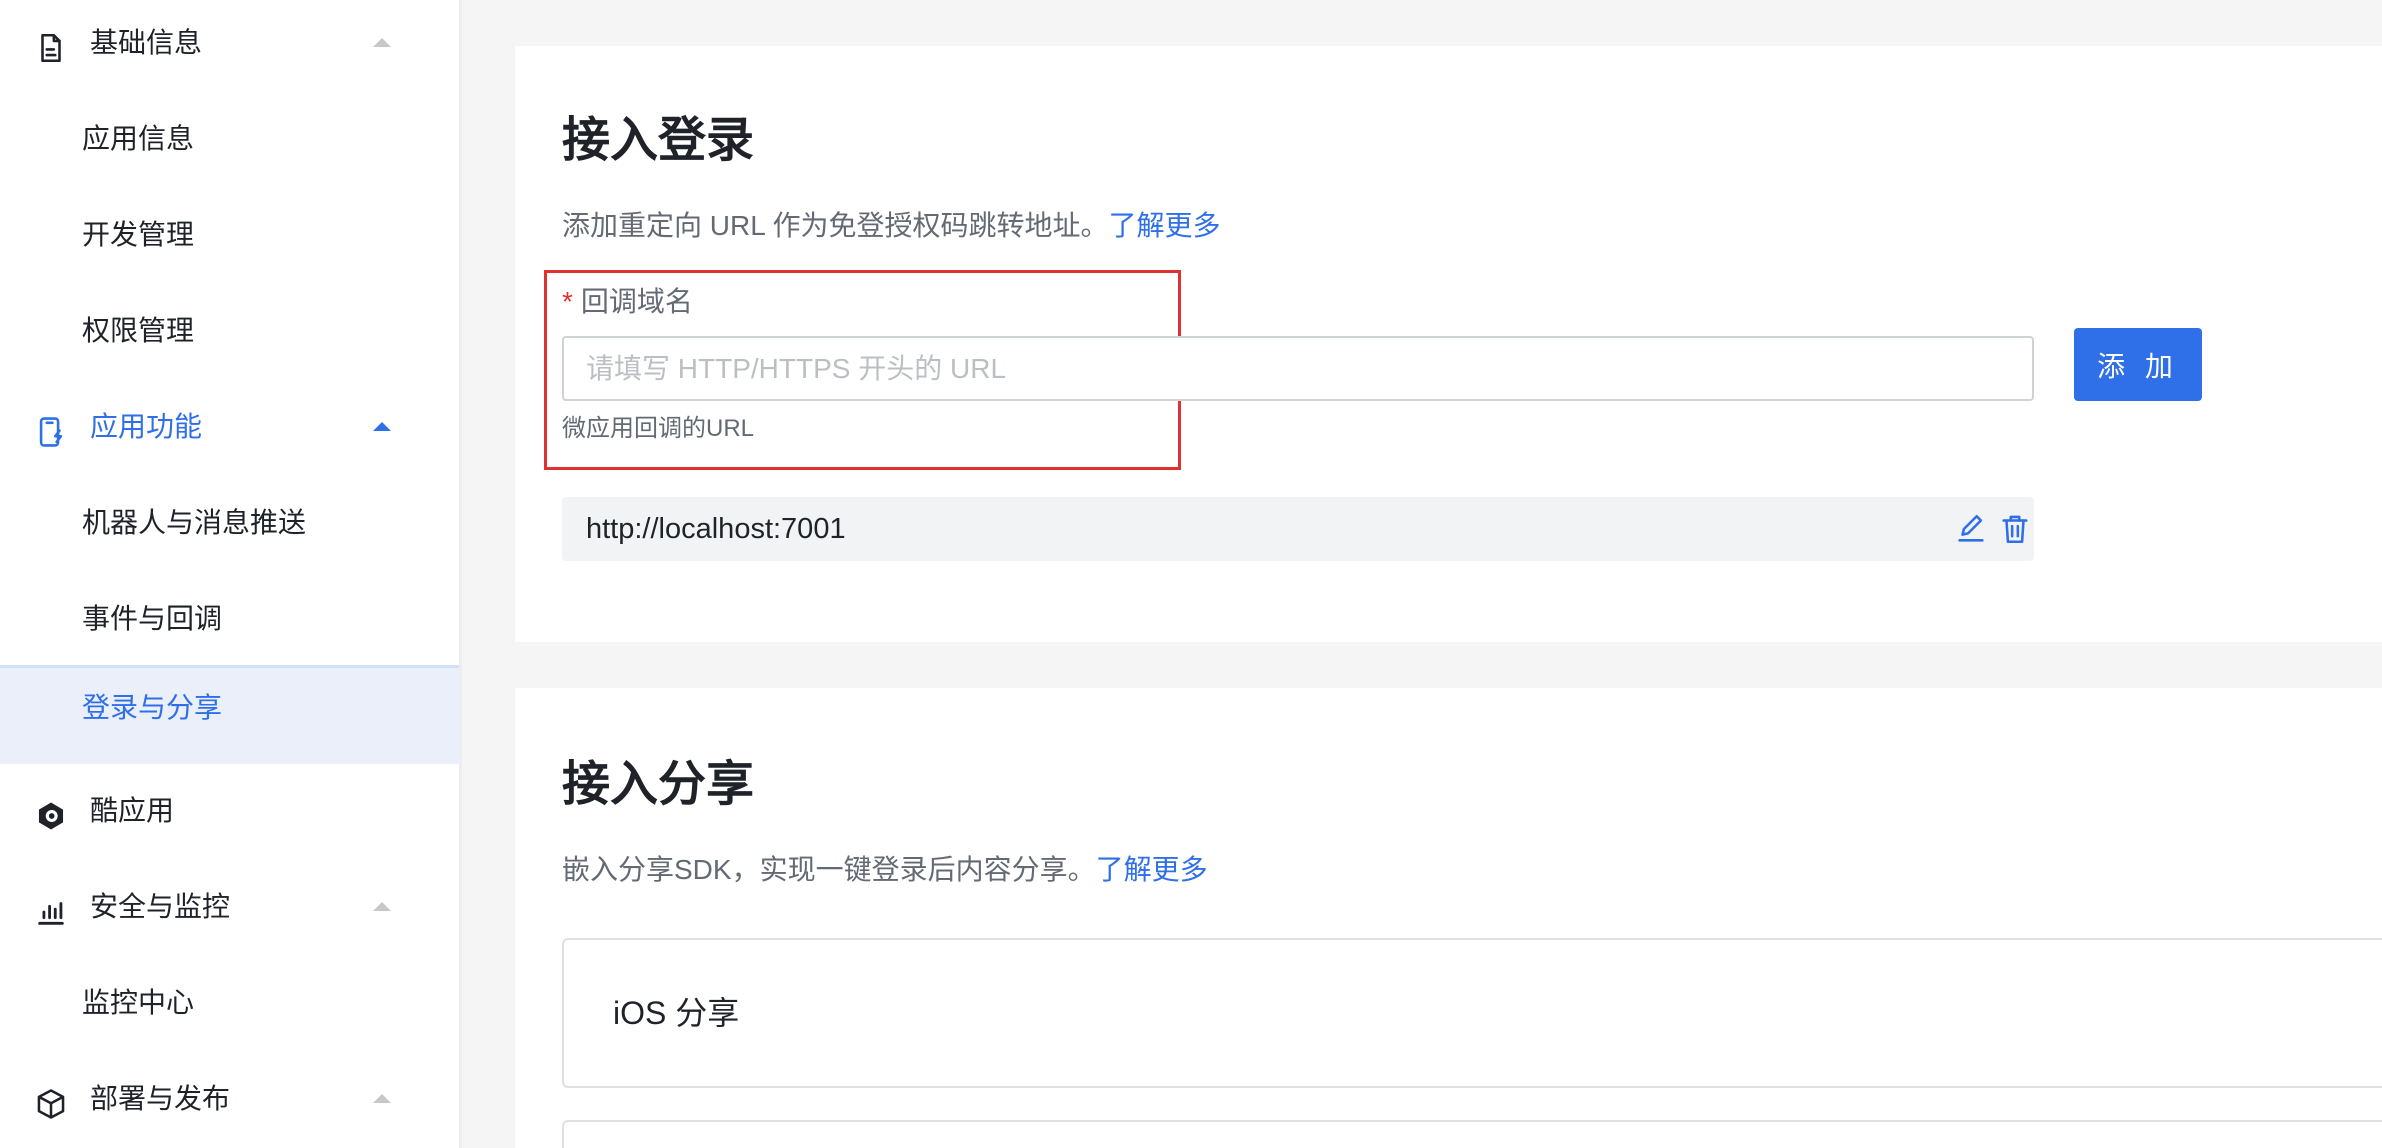 This screenshot has height=1148, width=2382. Describe the element at coordinates (229, 714) in the screenshot. I see `sidebar-item-login-share: 登录与分享` at that location.